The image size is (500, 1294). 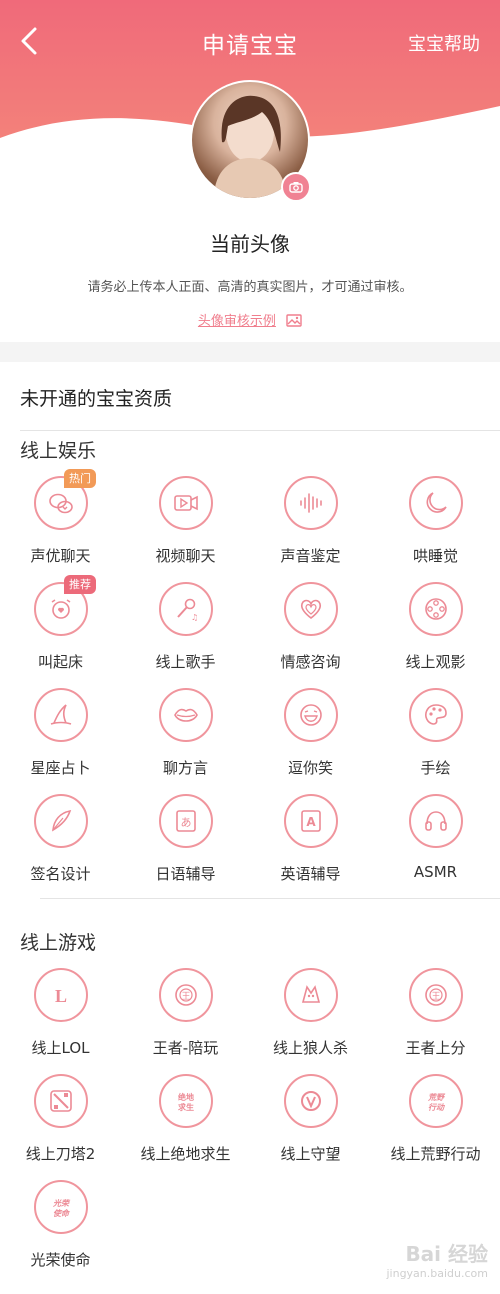 I want to click on english-book-icon: A, so click(x=311, y=821).